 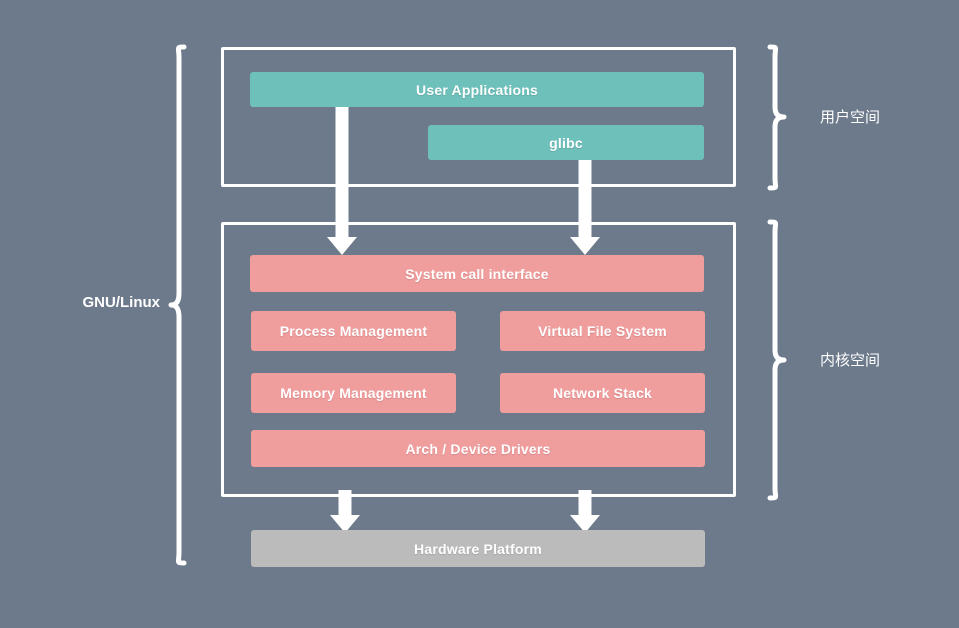 I want to click on block-process-management: Process Management, so click(x=353, y=331).